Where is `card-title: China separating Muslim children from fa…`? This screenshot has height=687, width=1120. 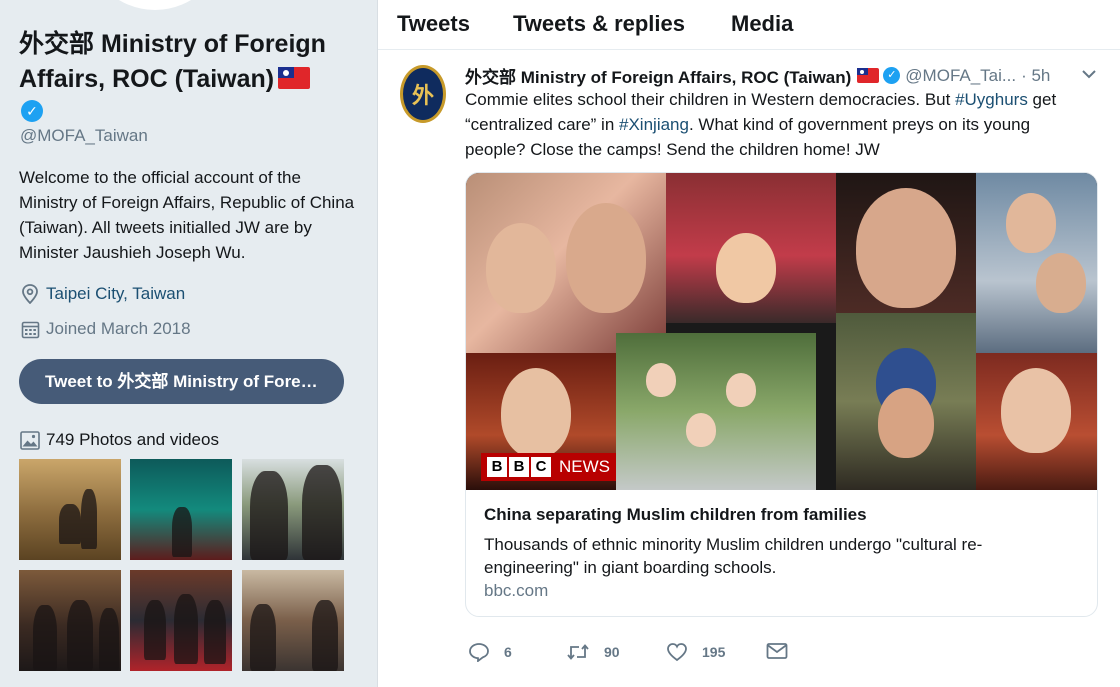 card-title: China separating Muslim children from fa… is located at coordinates (675, 515).